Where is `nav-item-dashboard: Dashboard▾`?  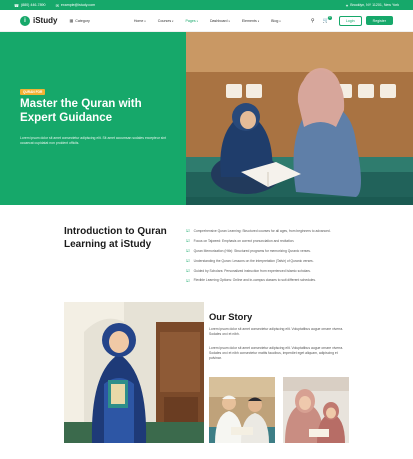 nav-item-dashboard: Dashboard▾ is located at coordinates (220, 21).